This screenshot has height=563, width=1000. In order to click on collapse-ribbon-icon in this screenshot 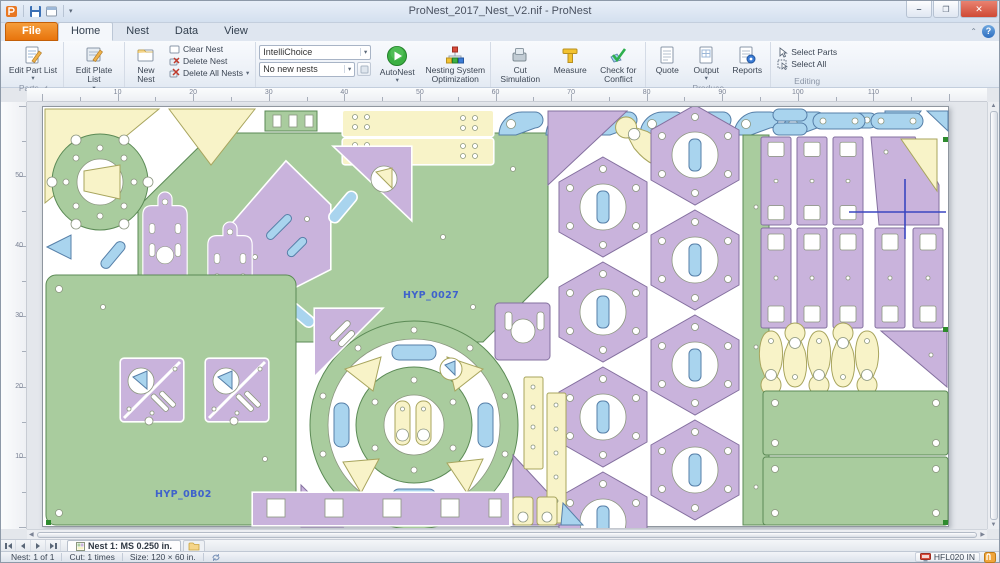, I will do `click(973, 31)`.